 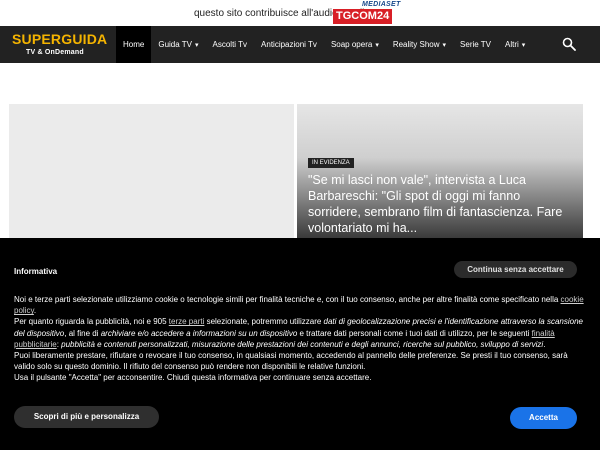 What do you see at coordinates (351, 44) in the screenshot?
I see `nav-item-label: Soap opera` at bounding box center [351, 44].